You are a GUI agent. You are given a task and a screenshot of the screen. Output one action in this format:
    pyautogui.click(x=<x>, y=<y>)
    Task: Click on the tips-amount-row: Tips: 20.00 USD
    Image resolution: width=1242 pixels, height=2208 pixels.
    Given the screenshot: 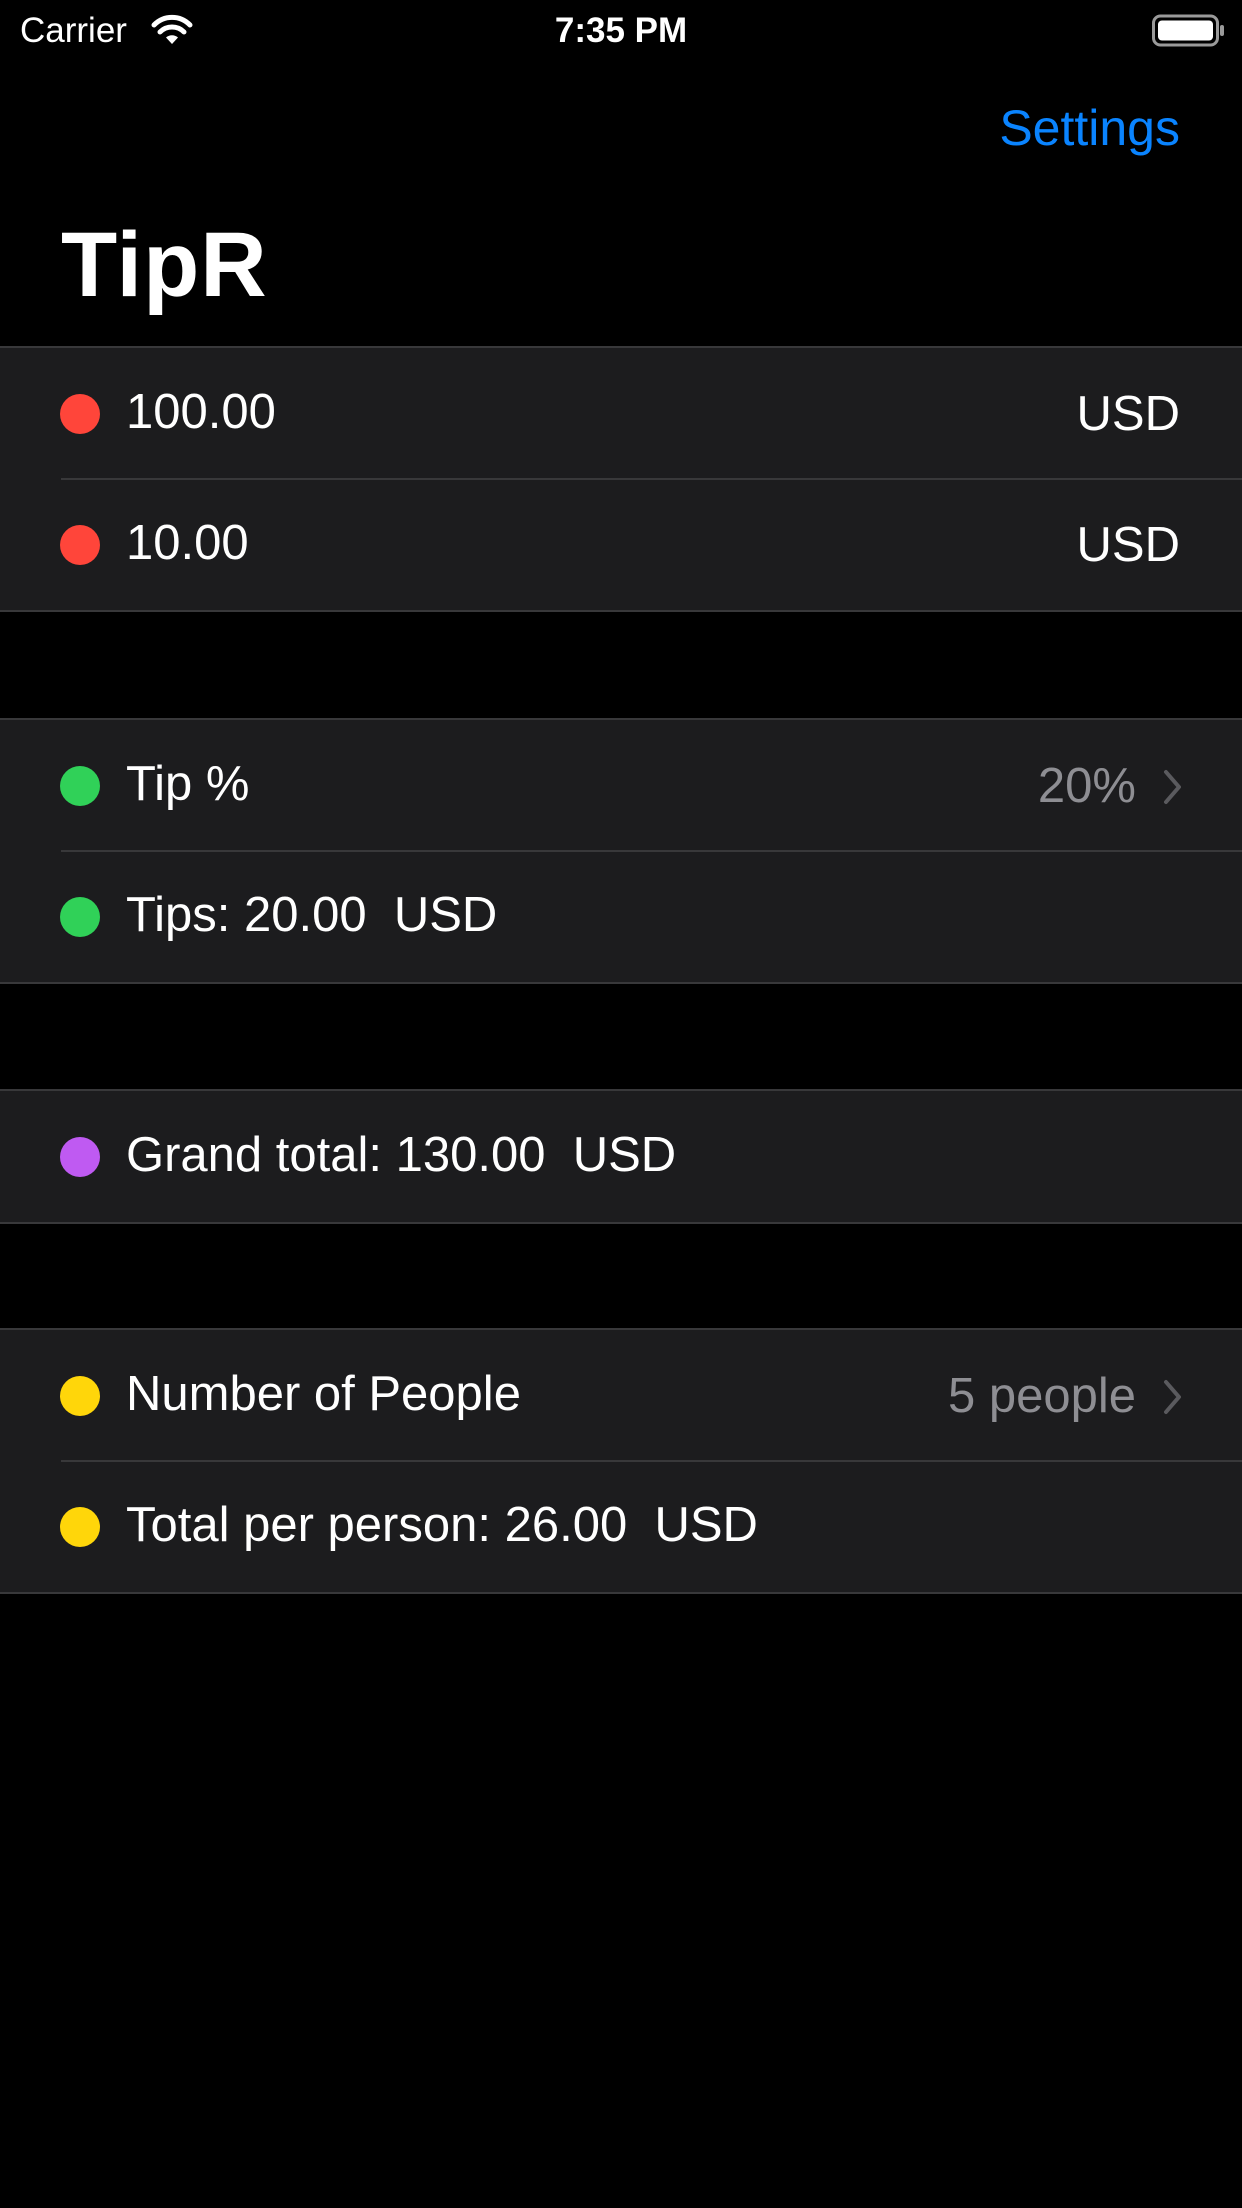 What is the action you would take?
    pyautogui.click(x=621, y=916)
    